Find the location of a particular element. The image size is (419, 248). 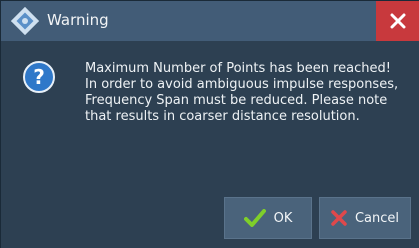

ok-button: OK is located at coordinates (268, 218).